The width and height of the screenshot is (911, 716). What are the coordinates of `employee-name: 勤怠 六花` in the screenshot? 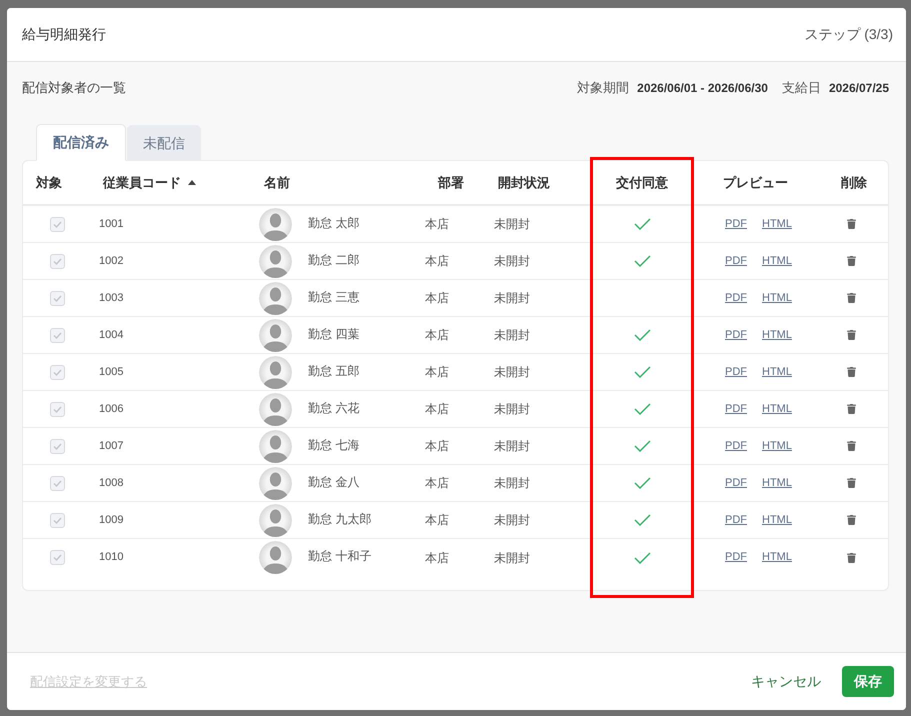 It's located at (334, 408).